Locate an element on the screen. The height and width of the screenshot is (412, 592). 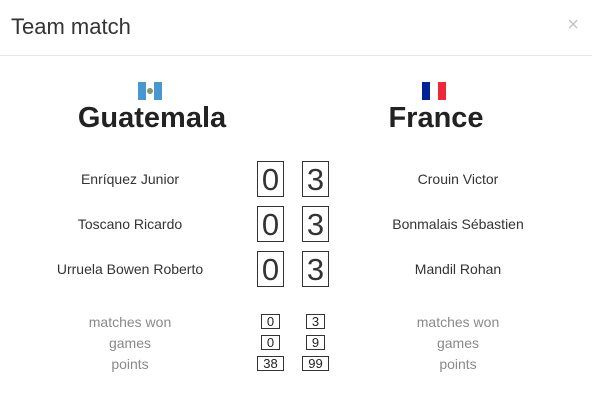
home-stat-label: points is located at coordinates (130, 364).